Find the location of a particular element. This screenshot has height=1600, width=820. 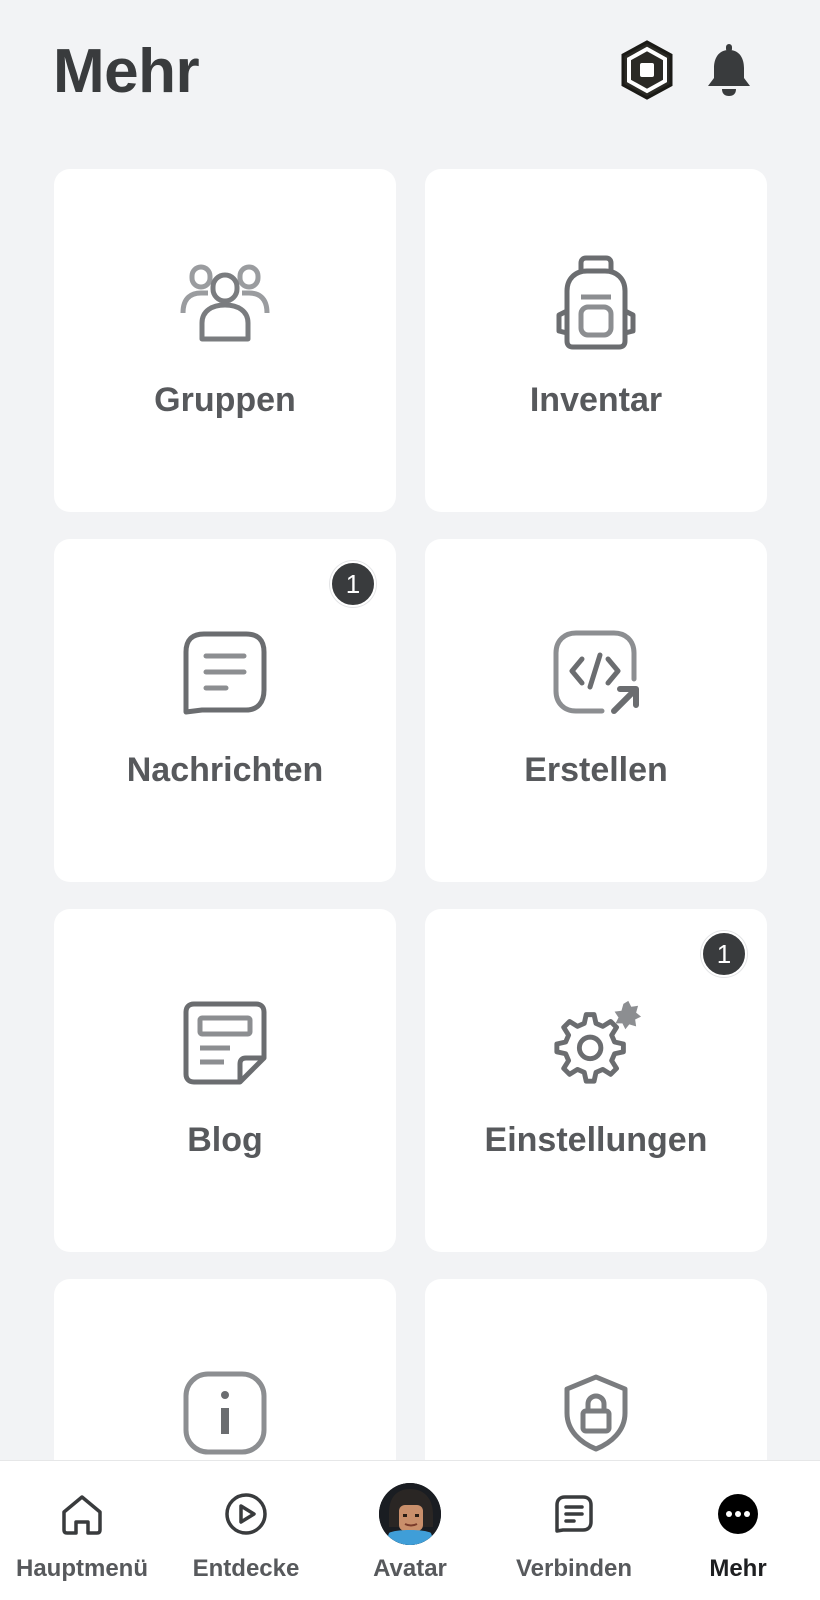

nav-home: Hauptmenü is located at coordinates (82, 1530).